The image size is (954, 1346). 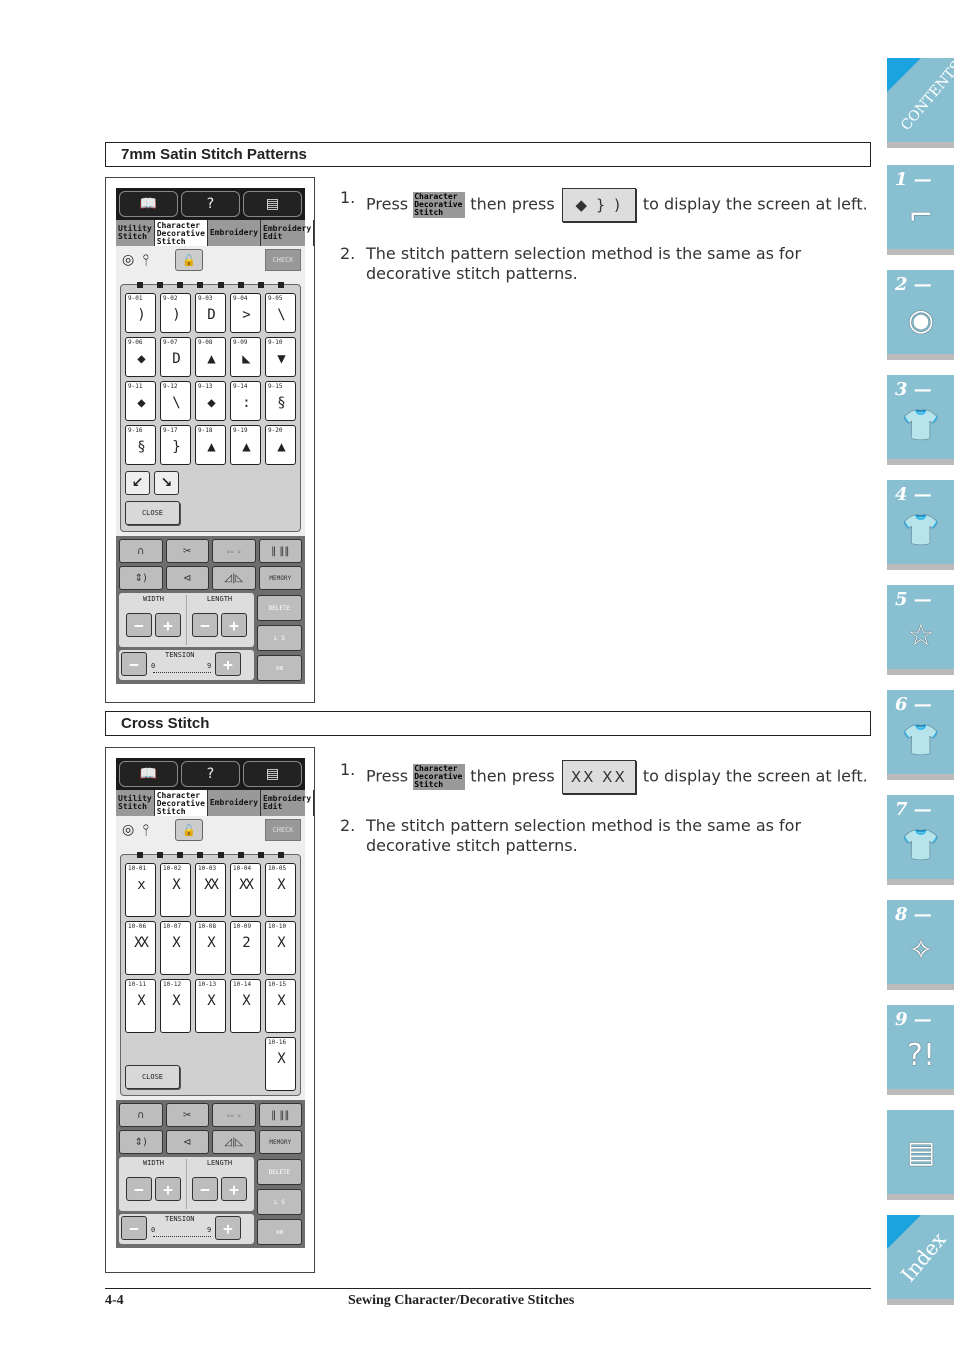 What do you see at coordinates (280, 1006) in the screenshot?
I see `pattern-key: 10-15 X` at bounding box center [280, 1006].